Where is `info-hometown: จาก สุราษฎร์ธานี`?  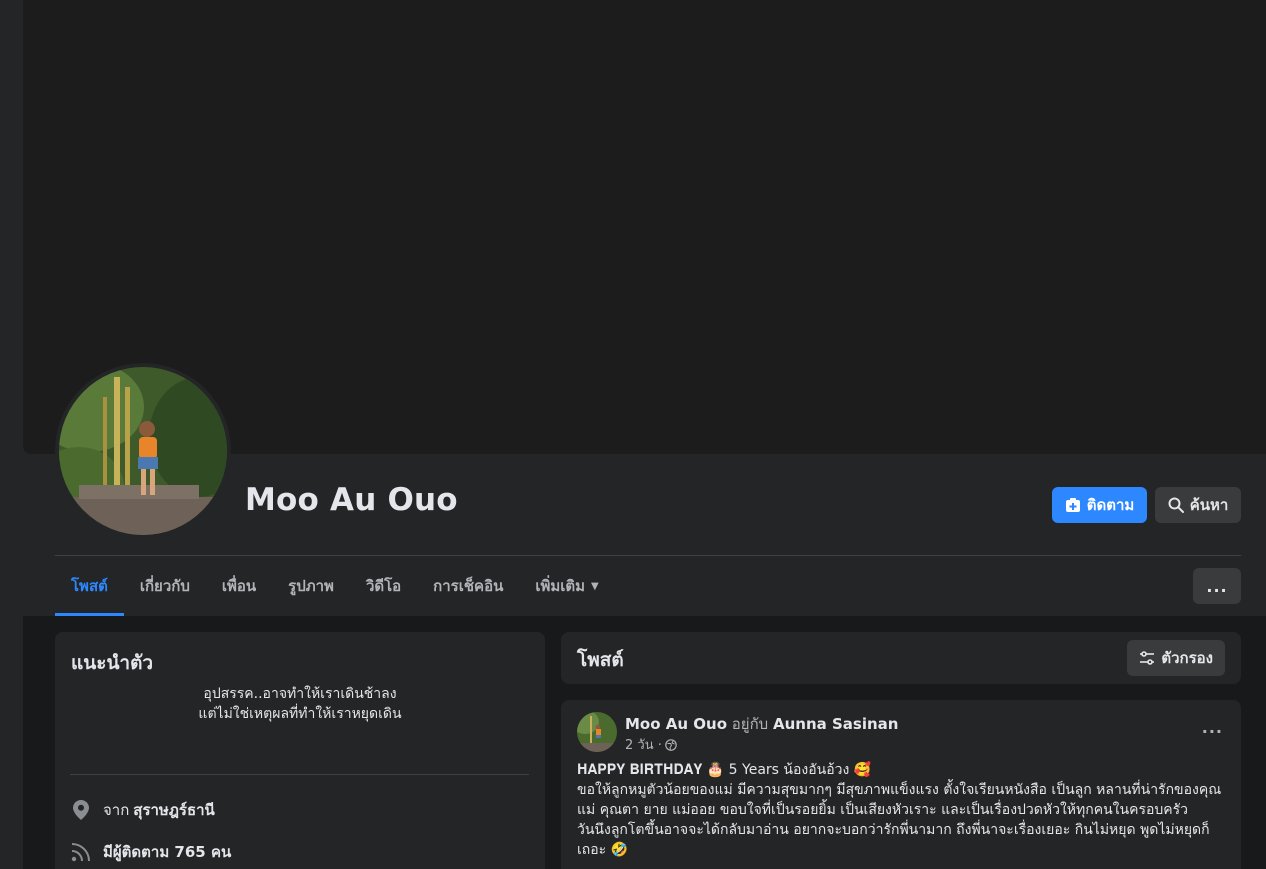 info-hometown: จาก สุราษฎร์ธานี is located at coordinates (143, 810).